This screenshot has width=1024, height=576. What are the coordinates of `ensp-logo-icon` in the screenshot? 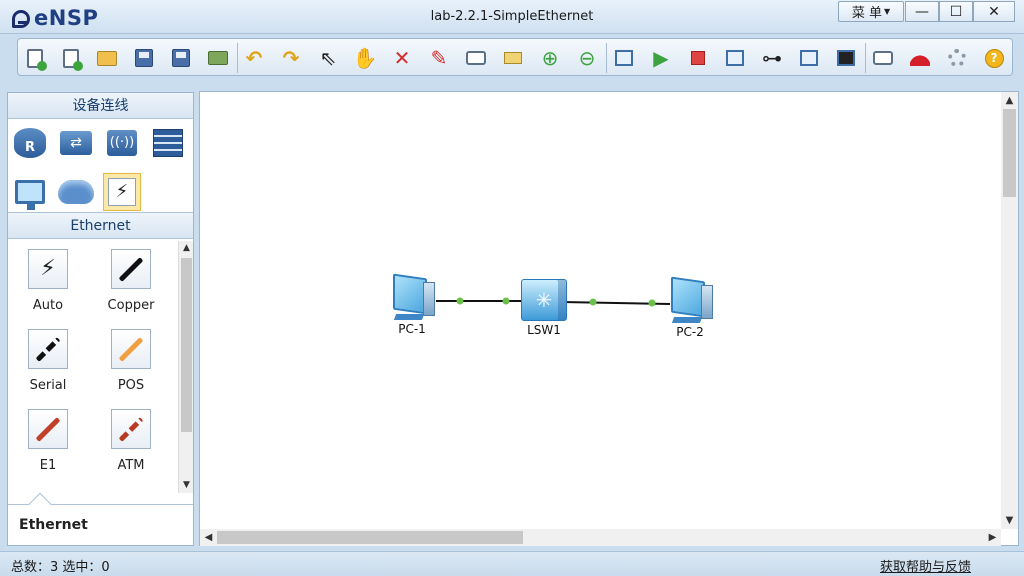 It's located at (20, 18).